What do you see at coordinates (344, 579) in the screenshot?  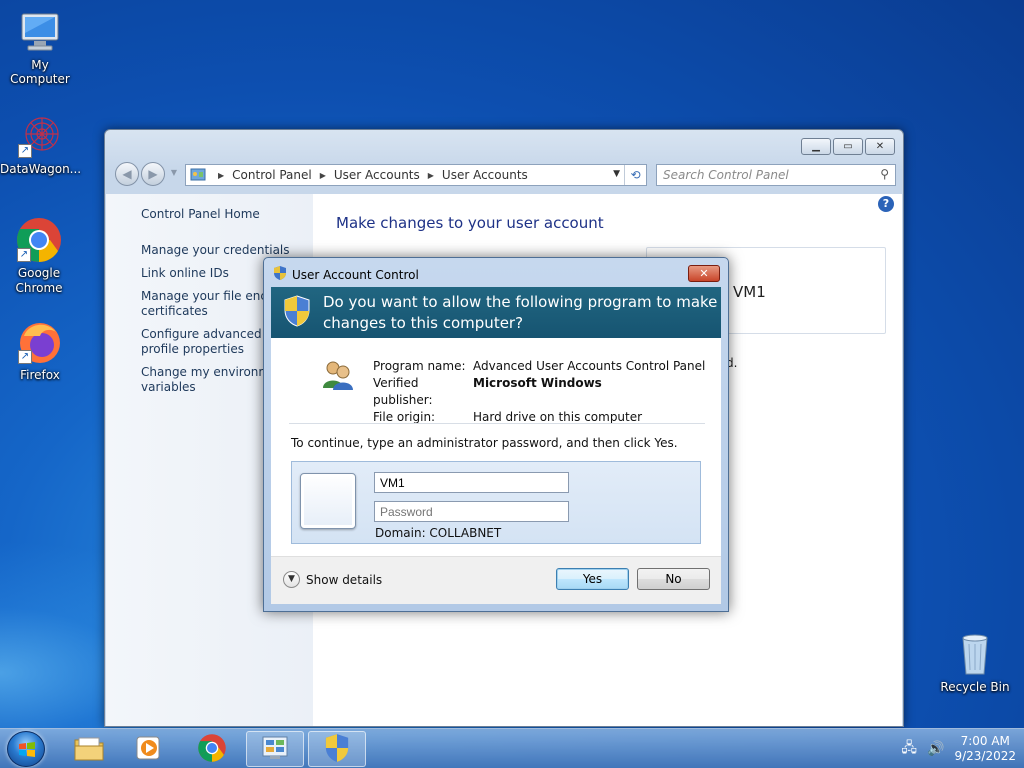 I see `show-details-label: Show details` at bounding box center [344, 579].